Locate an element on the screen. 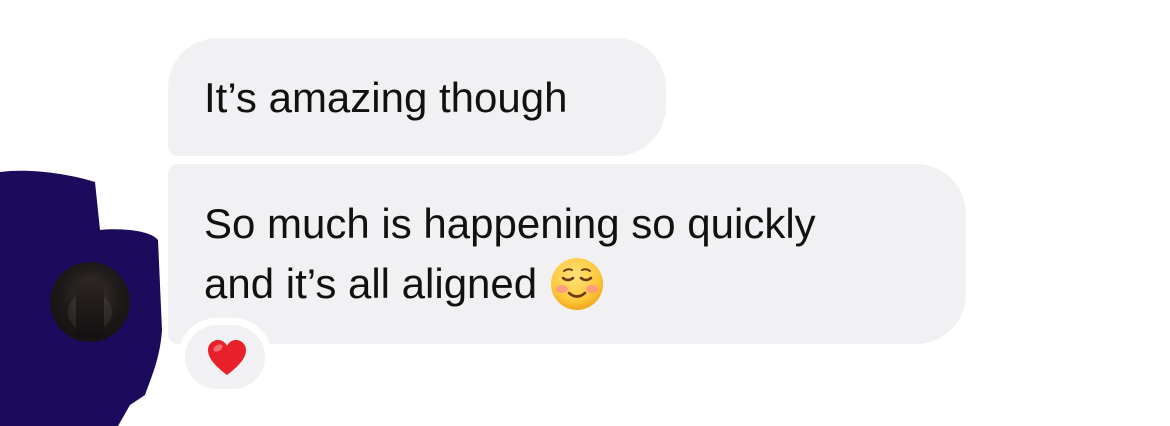  message-bubble-1: It’s amazing though is located at coordinates (417, 97).